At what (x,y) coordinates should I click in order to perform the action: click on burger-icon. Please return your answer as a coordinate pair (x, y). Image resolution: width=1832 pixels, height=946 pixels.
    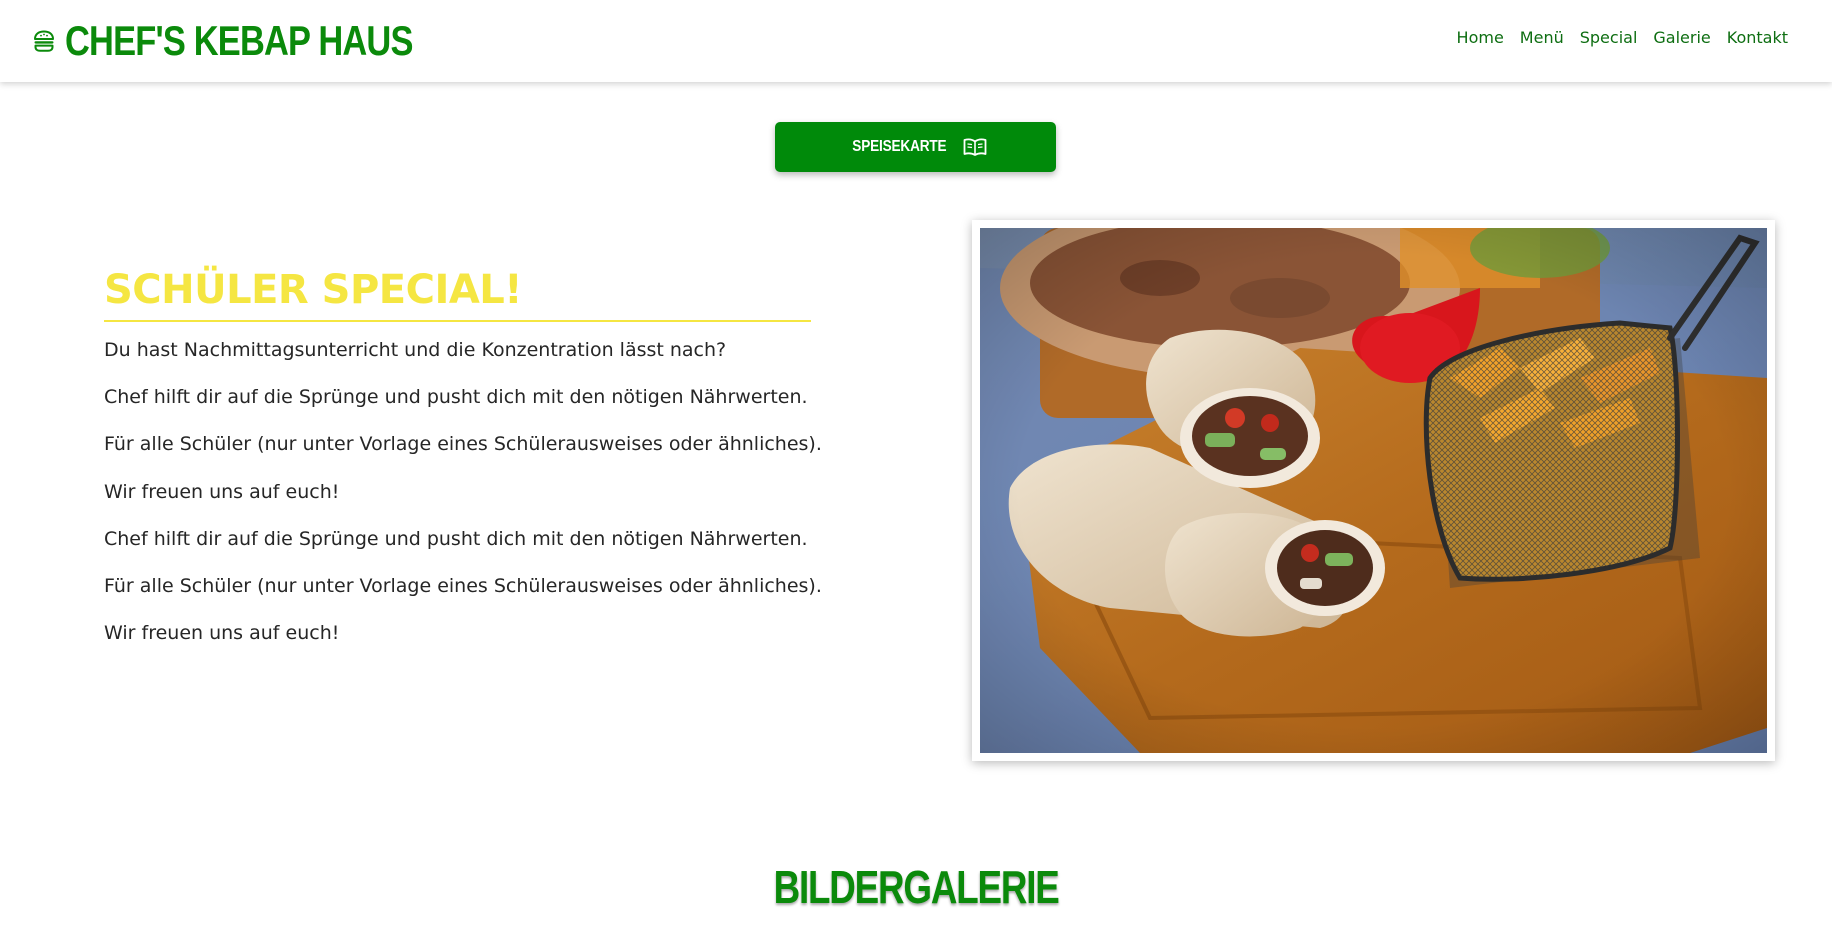
    Looking at the image, I should click on (44, 41).